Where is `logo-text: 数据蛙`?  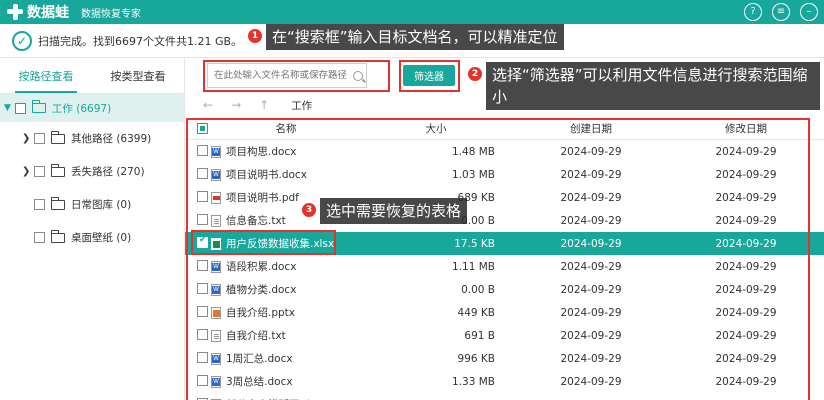 logo-text: 数据蛙 is located at coordinates (48, 13).